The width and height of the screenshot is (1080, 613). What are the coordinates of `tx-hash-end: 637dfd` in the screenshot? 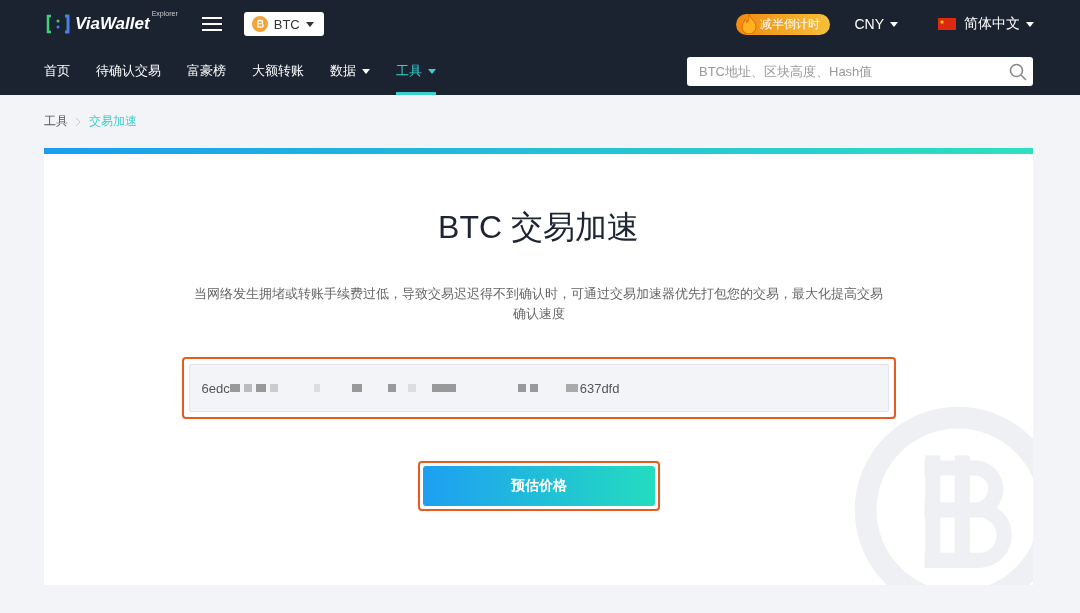 It's located at (599, 388).